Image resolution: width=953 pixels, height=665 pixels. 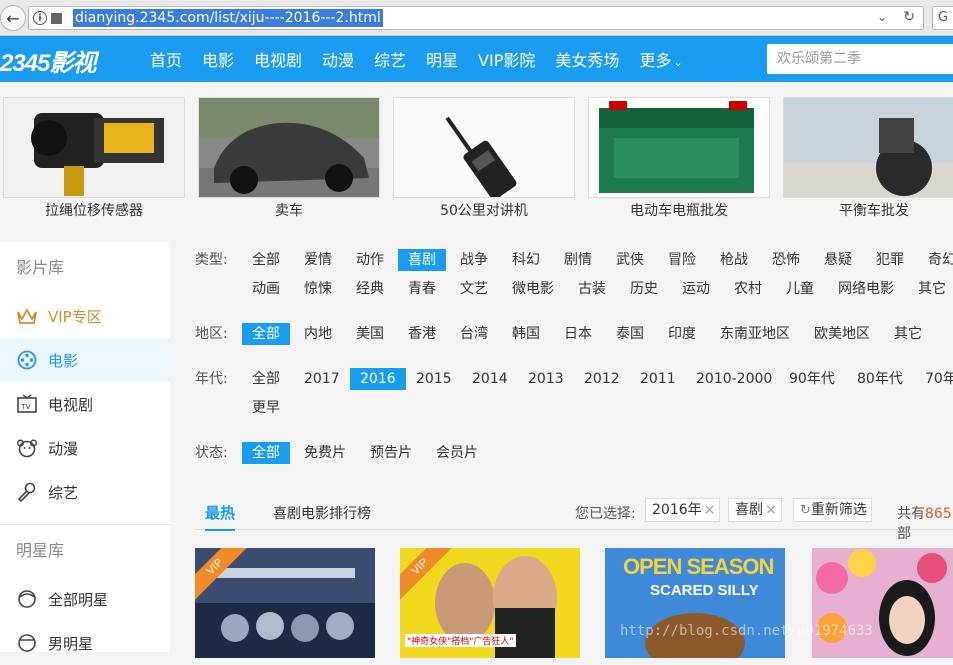 What do you see at coordinates (679, 158) in the screenshot?
I see `ad-item: 电动车电瓶批发` at bounding box center [679, 158].